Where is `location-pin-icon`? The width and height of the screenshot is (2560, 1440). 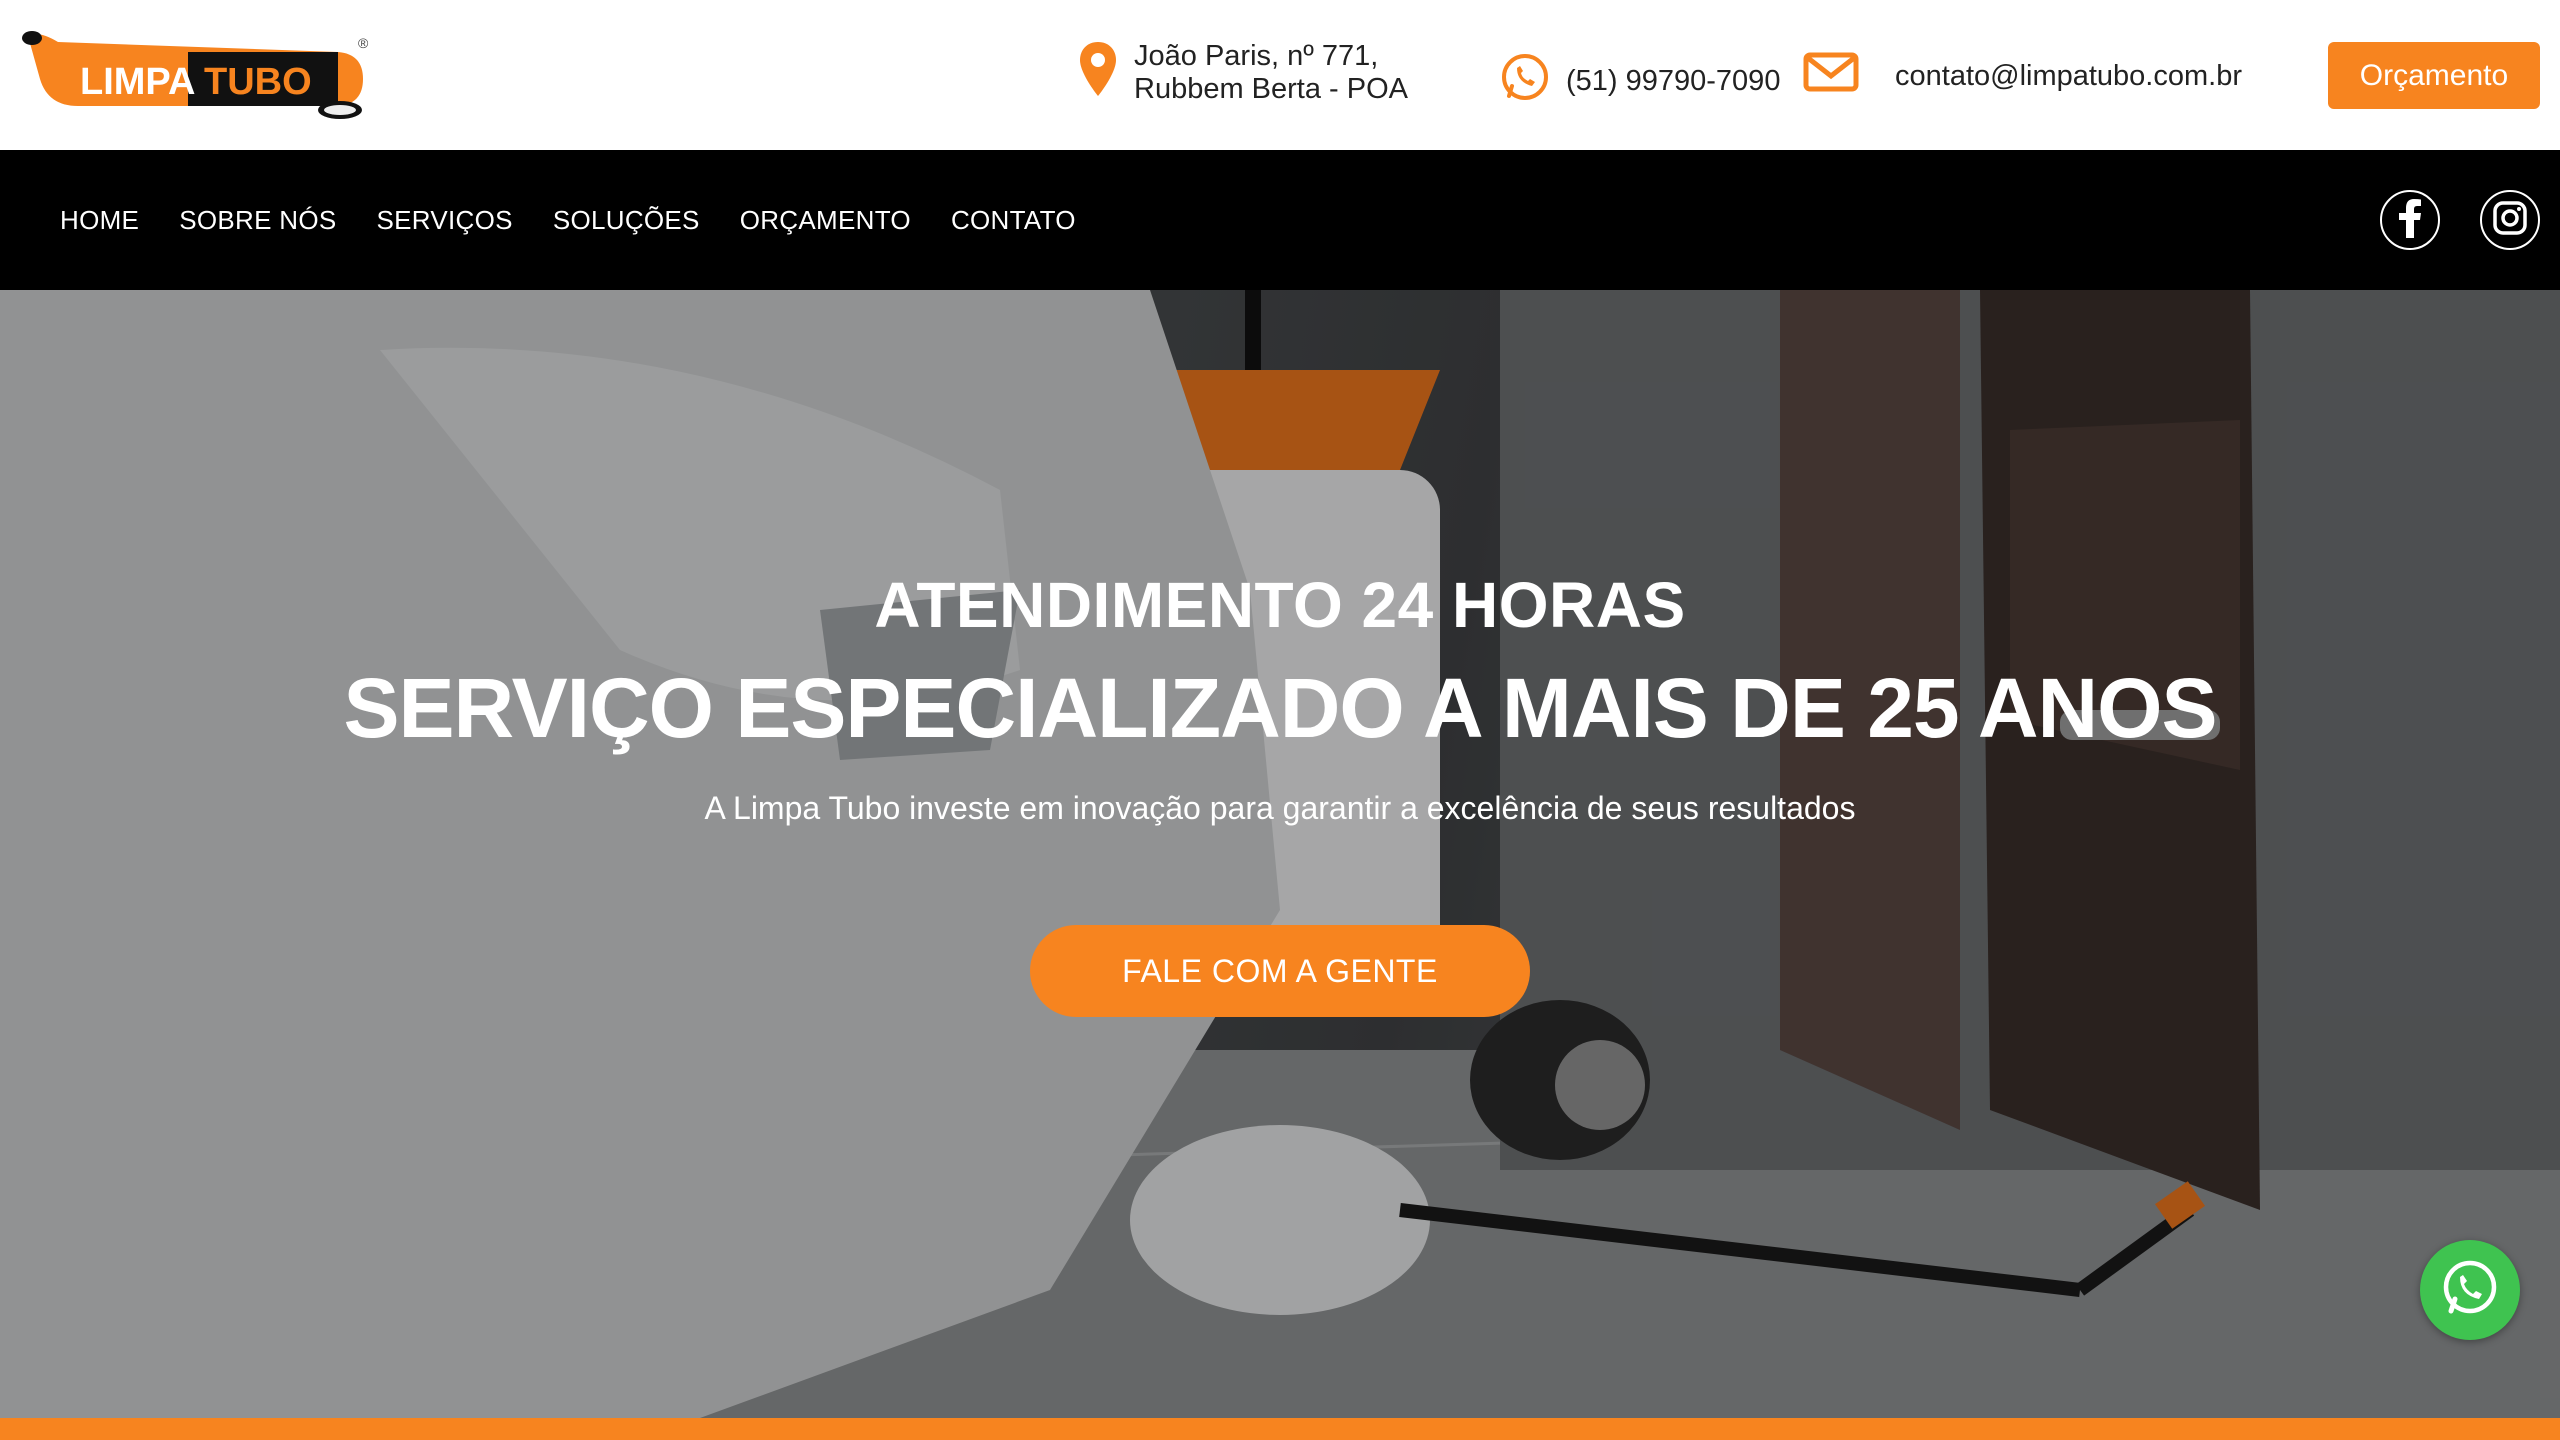 location-pin-icon is located at coordinates (1098, 73).